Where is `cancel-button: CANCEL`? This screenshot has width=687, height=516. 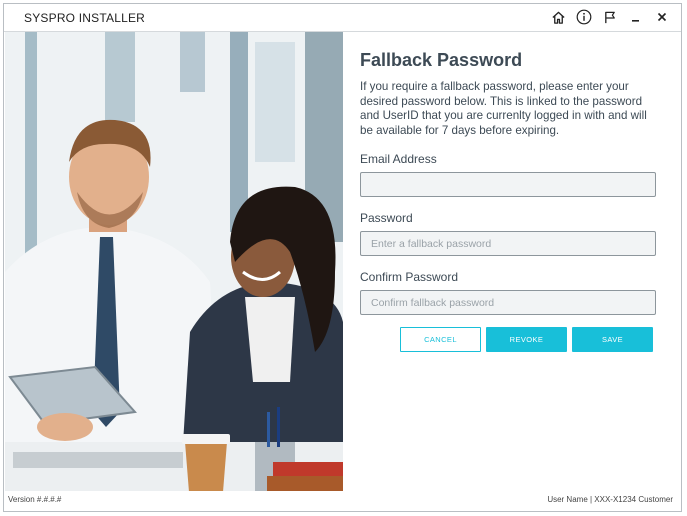
cancel-button: CANCEL is located at coordinates (440, 339).